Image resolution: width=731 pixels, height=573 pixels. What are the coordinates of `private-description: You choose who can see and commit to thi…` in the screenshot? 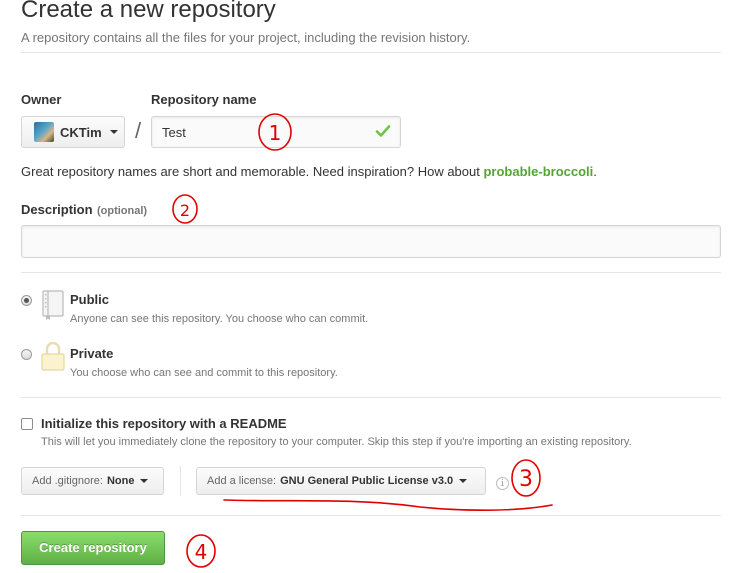 It's located at (204, 373).